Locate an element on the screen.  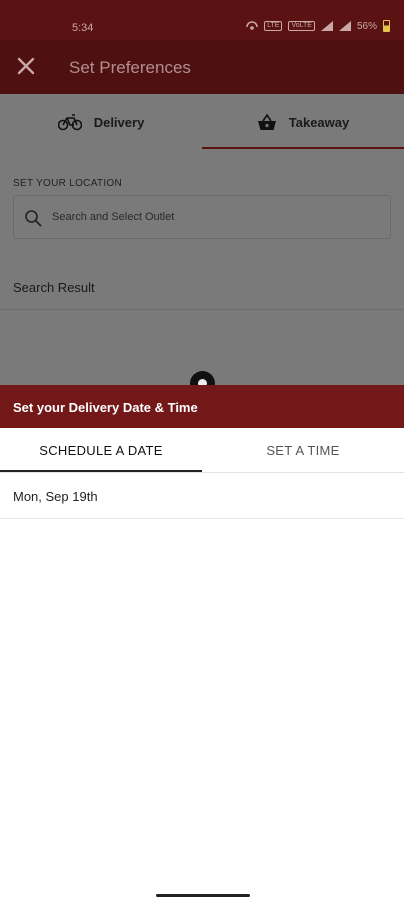
lte-badge: LTE is located at coordinates (273, 26).